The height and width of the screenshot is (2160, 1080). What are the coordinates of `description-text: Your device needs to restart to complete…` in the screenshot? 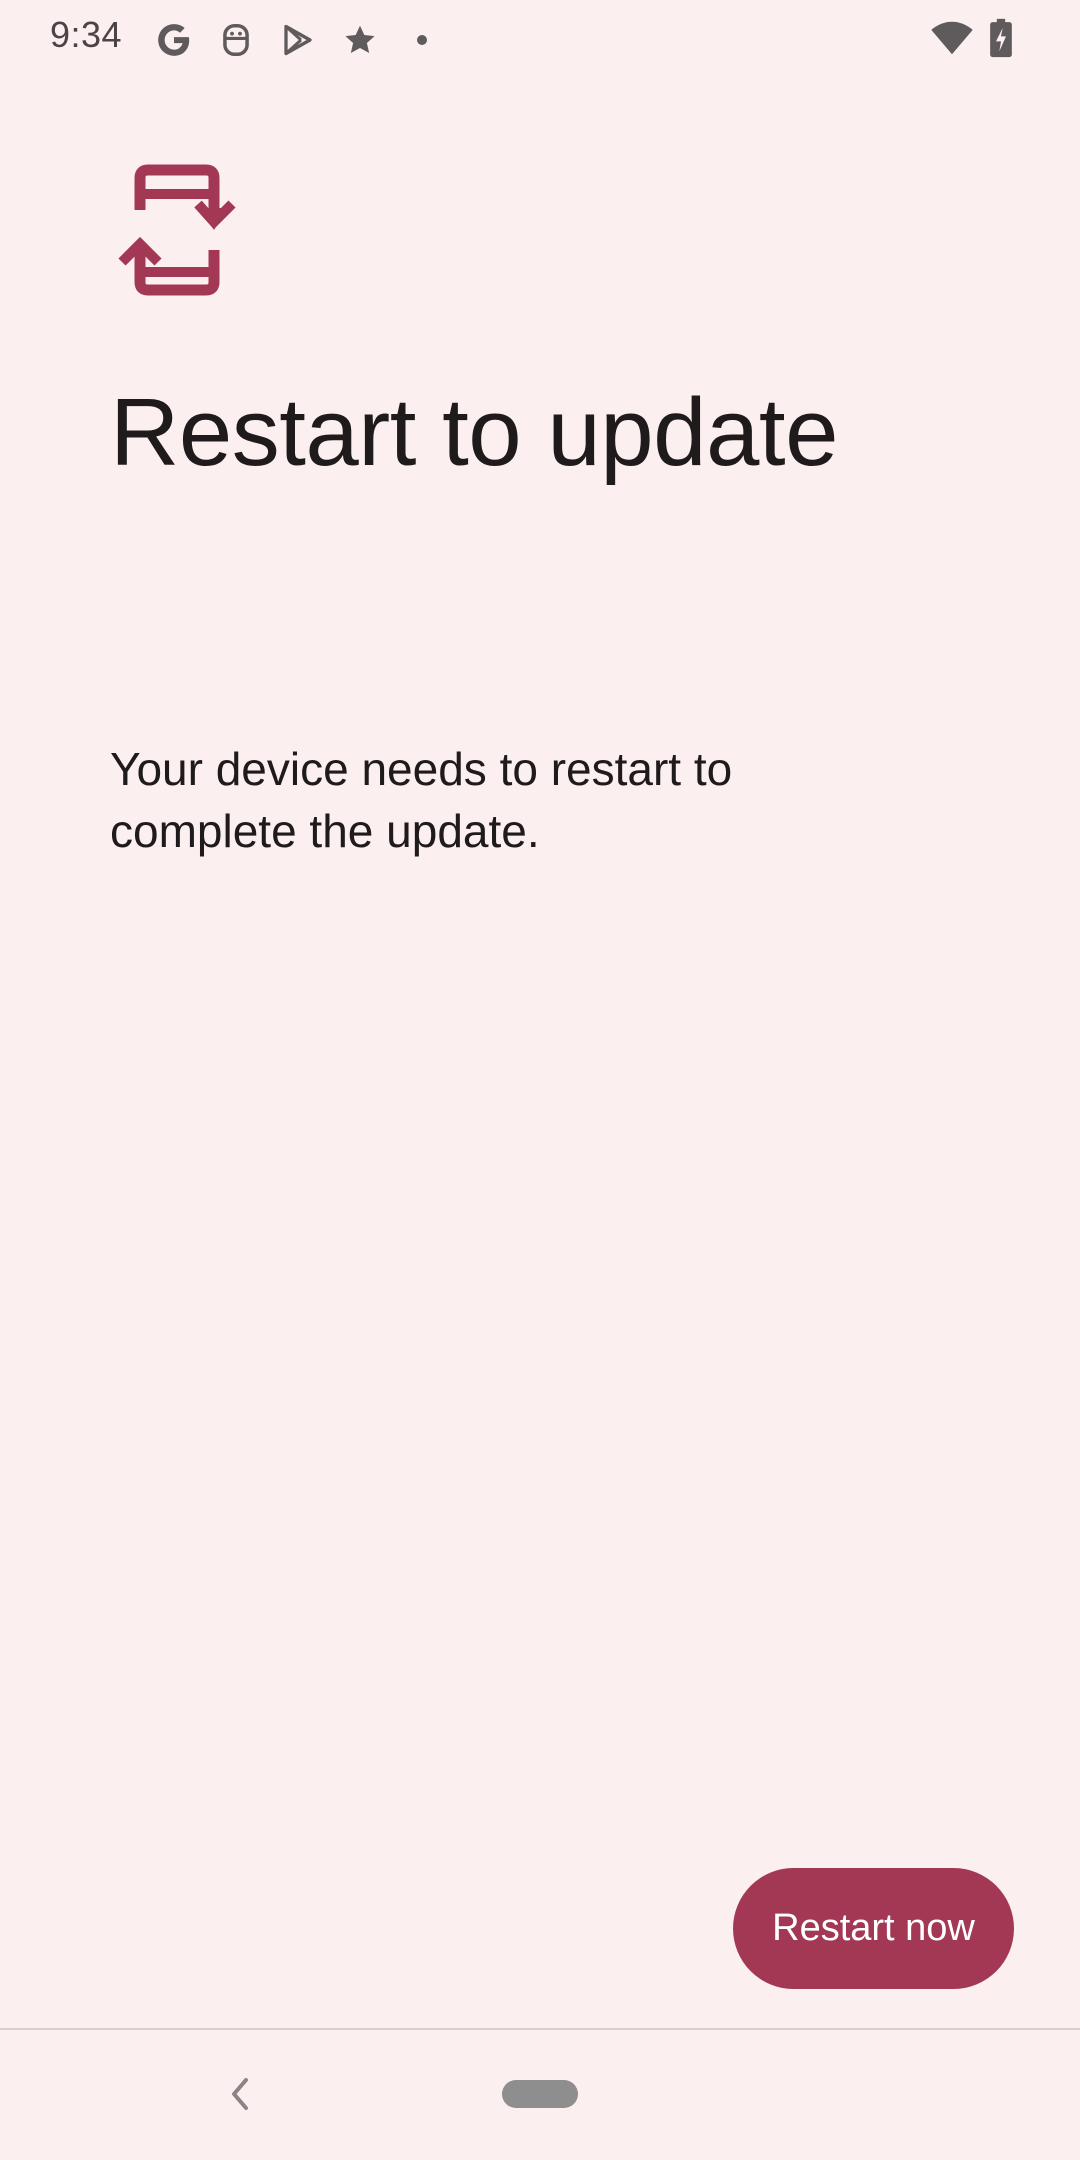 It's located at (421, 800).